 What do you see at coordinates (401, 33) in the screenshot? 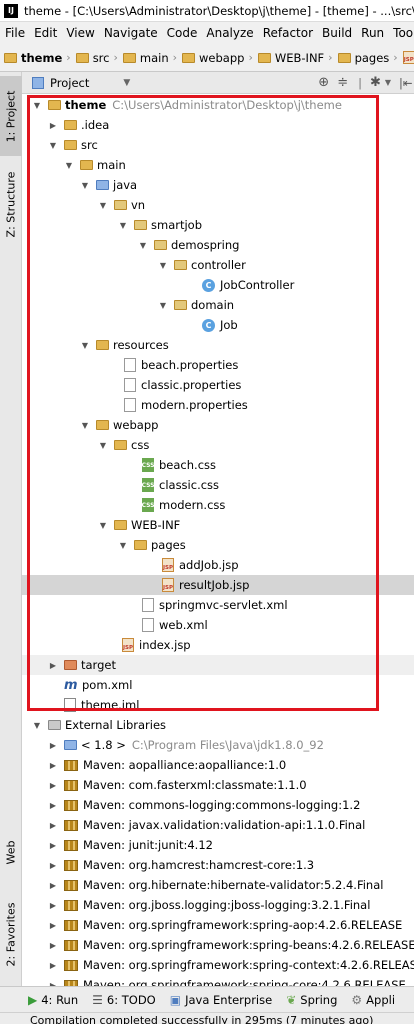
I see `menu-tools: Tools` at bounding box center [401, 33].